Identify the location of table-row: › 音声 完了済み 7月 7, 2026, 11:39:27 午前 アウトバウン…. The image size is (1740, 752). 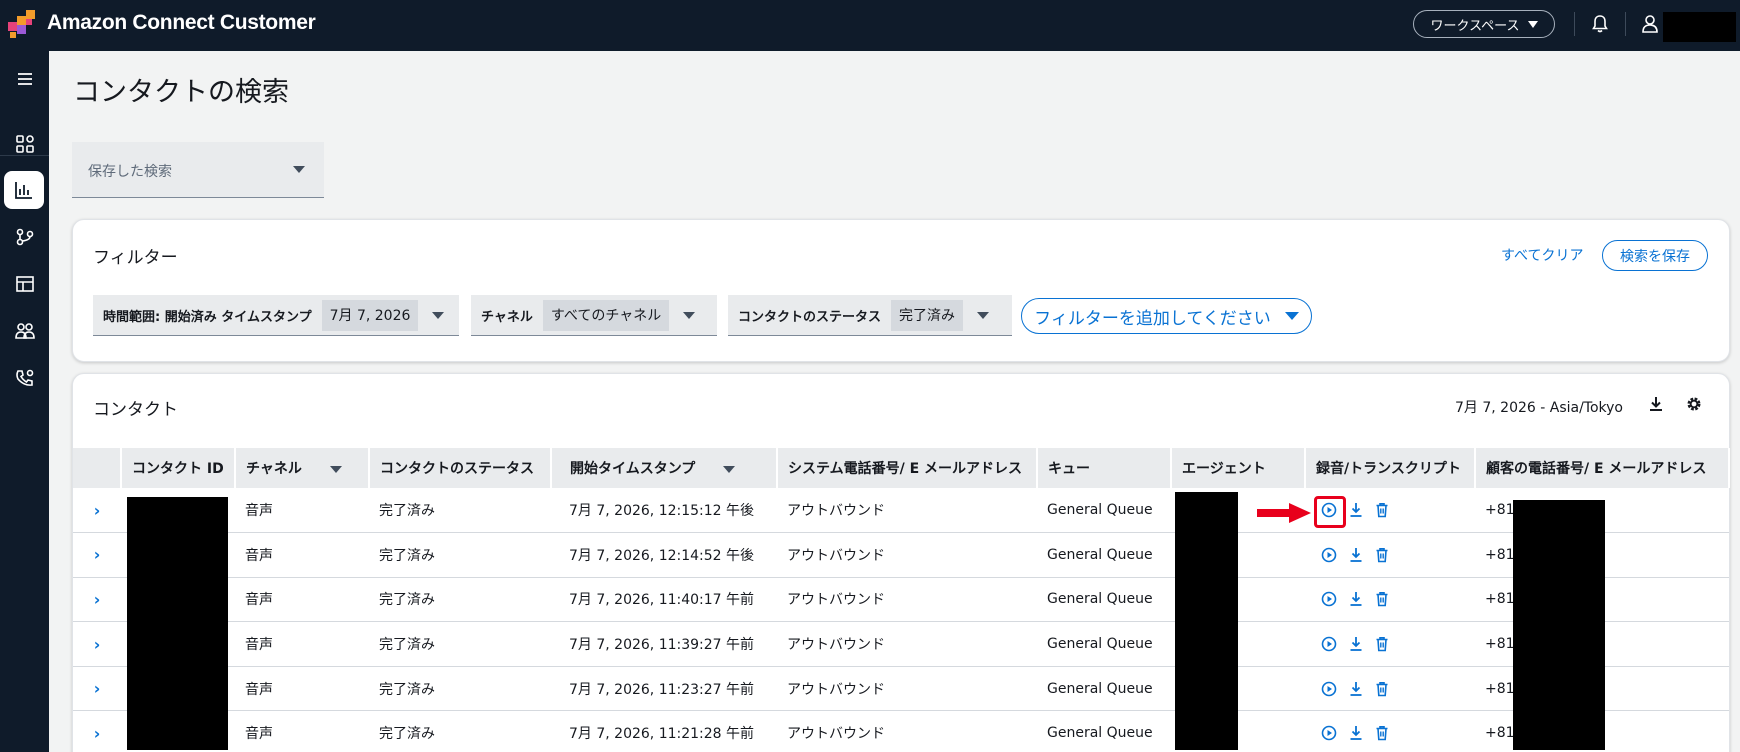
(901, 644).